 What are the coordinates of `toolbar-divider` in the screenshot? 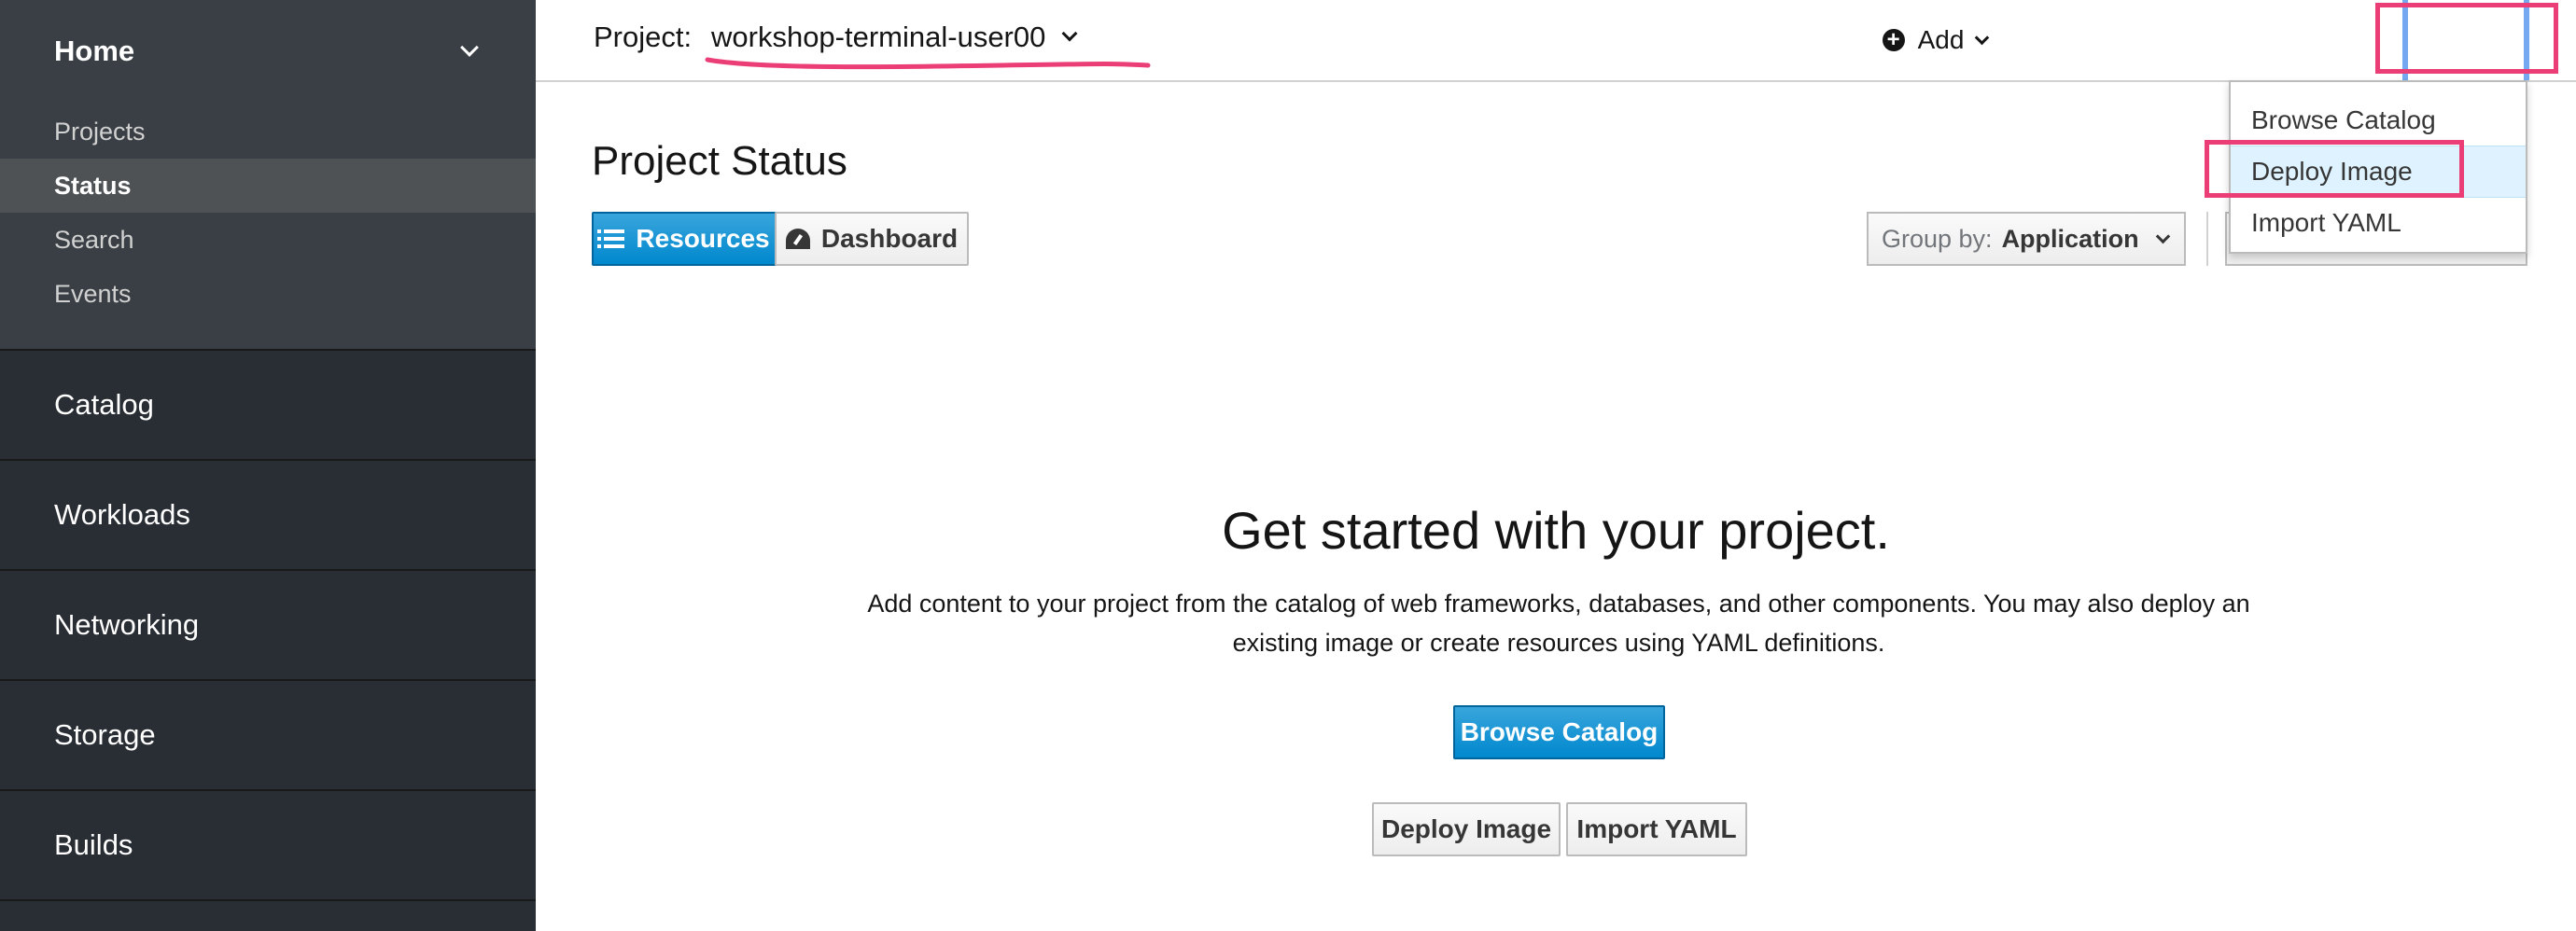 It's located at (2207, 239).